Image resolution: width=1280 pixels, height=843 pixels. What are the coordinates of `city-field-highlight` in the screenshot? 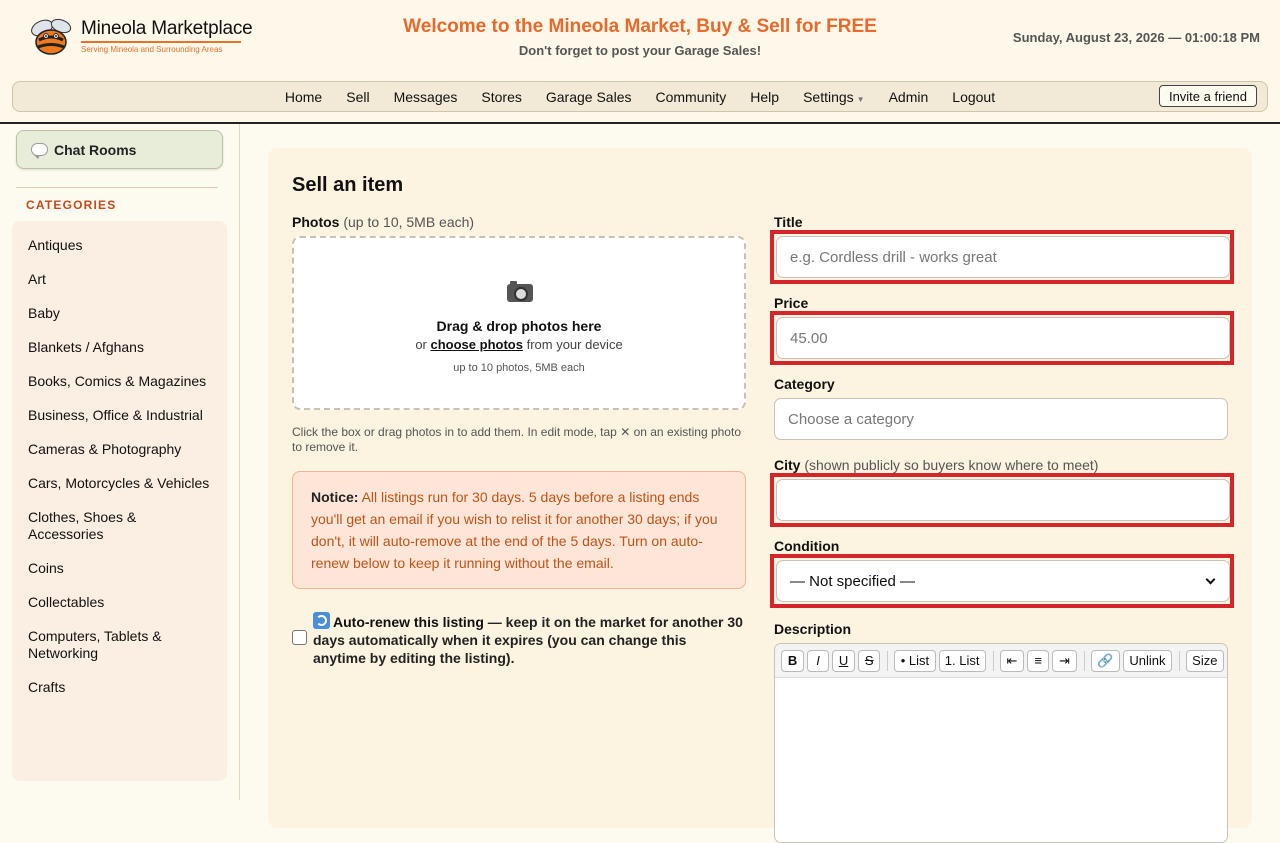 It's located at (1002, 500).